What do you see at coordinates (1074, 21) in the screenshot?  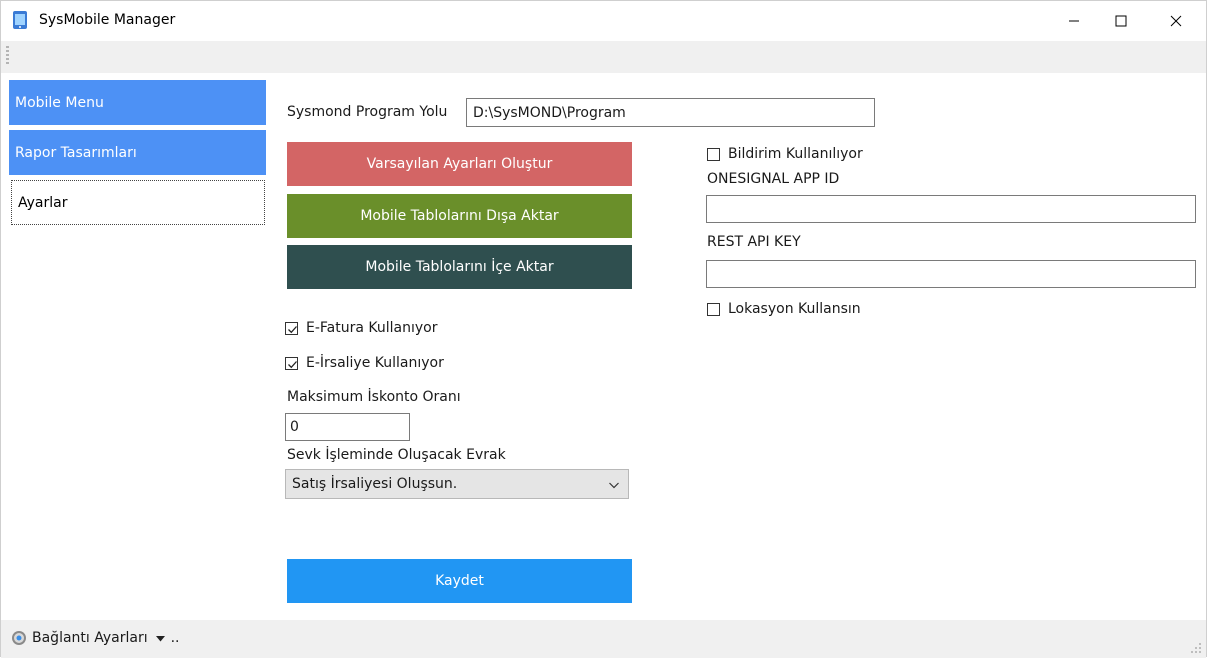 I see `minimize-button` at bounding box center [1074, 21].